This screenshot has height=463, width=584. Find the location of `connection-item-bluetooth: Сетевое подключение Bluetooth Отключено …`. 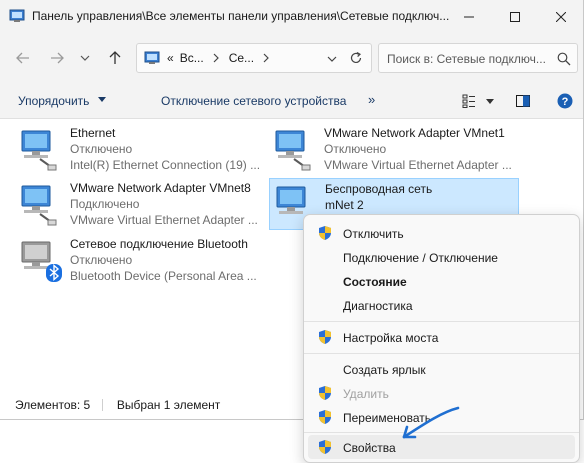

connection-item-bluetooth: Сетевое подключение Bluetooth Отключено … is located at coordinates (140, 260).